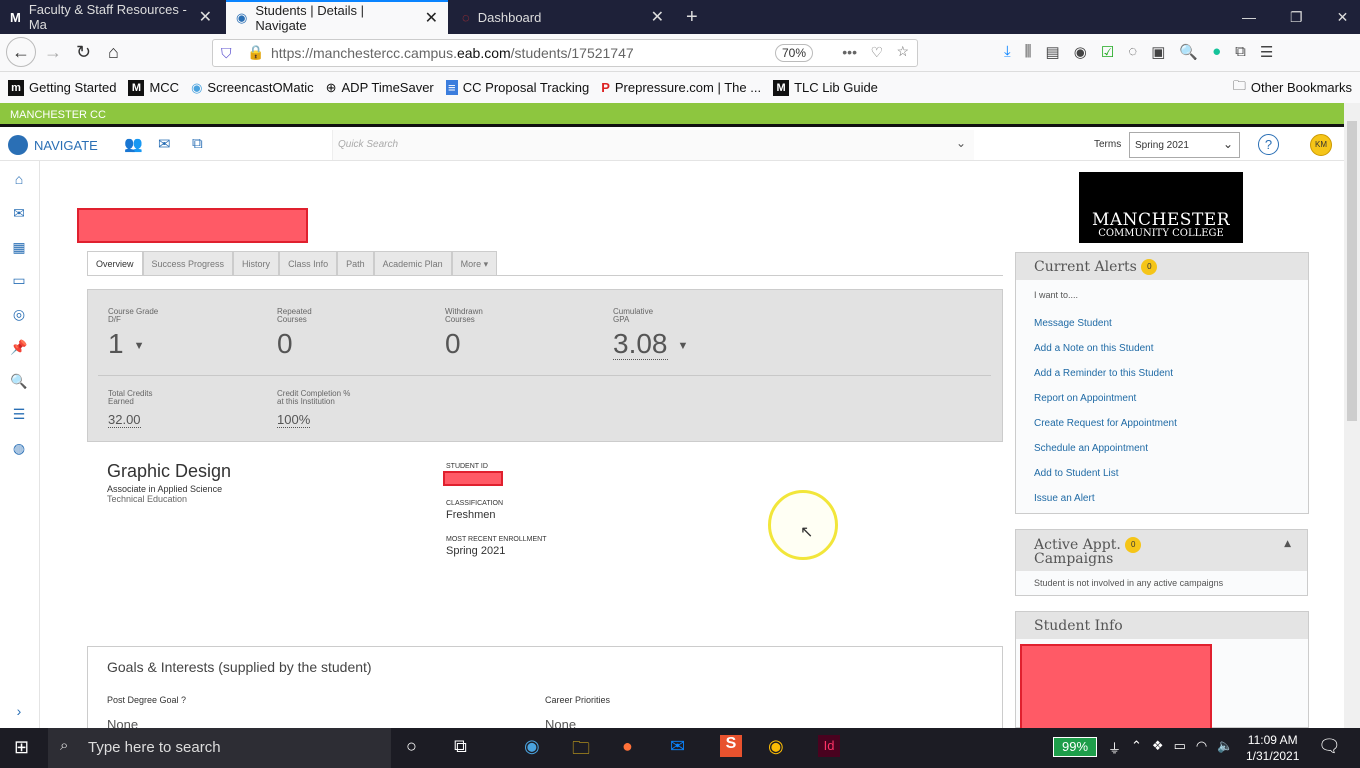  What do you see at coordinates (1171, 473) in the screenshot?
I see `add-to-list-link: Add to Student List` at bounding box center [1171, 473].